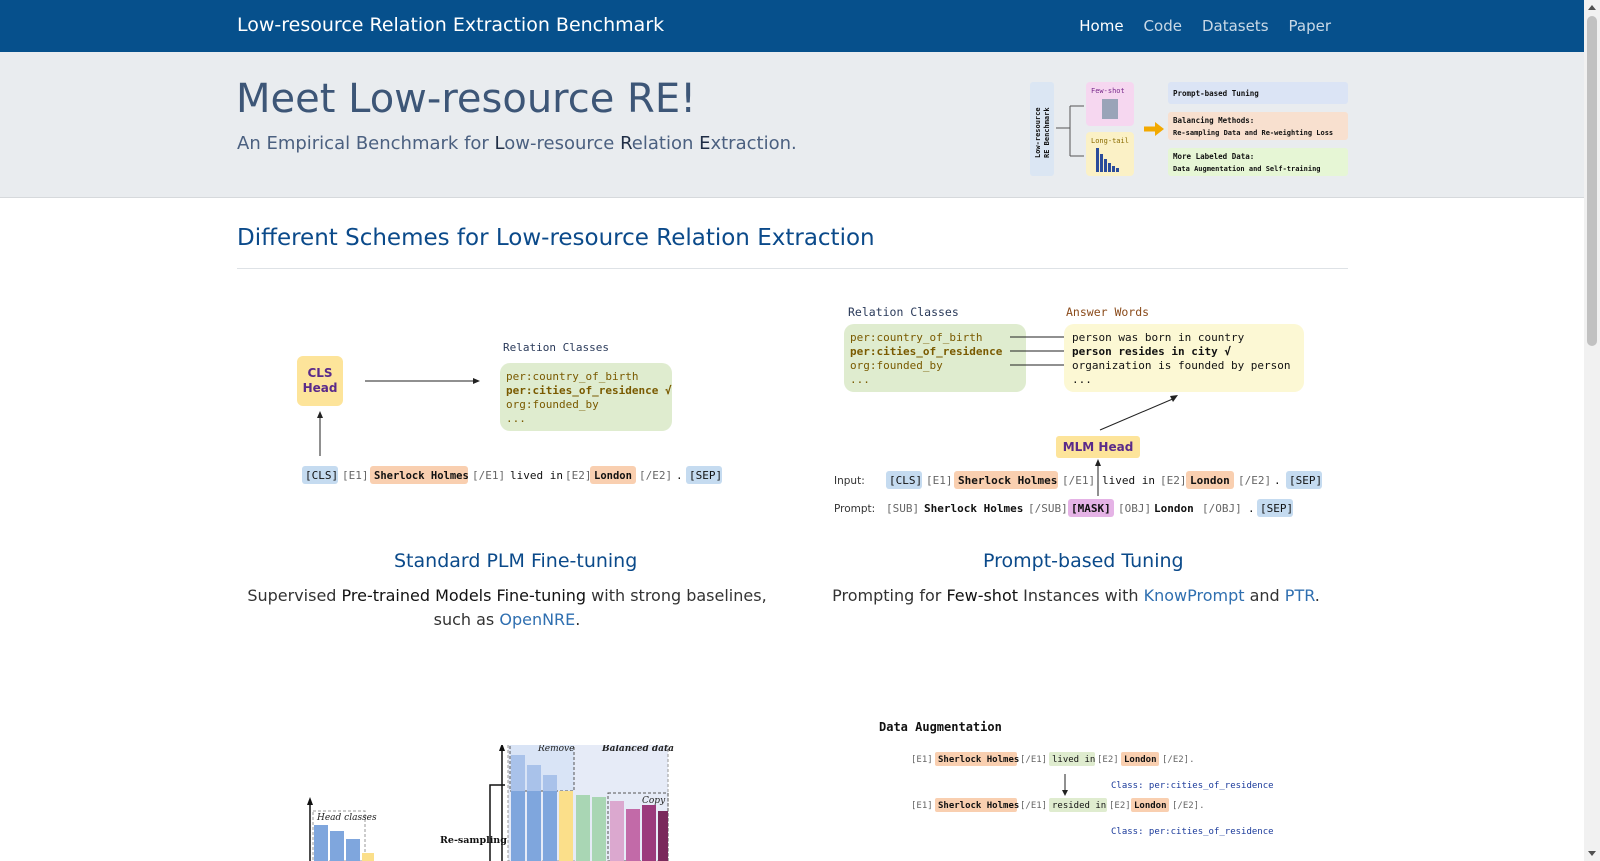  I want to click on svg-text: CLS, so click(319, 373).